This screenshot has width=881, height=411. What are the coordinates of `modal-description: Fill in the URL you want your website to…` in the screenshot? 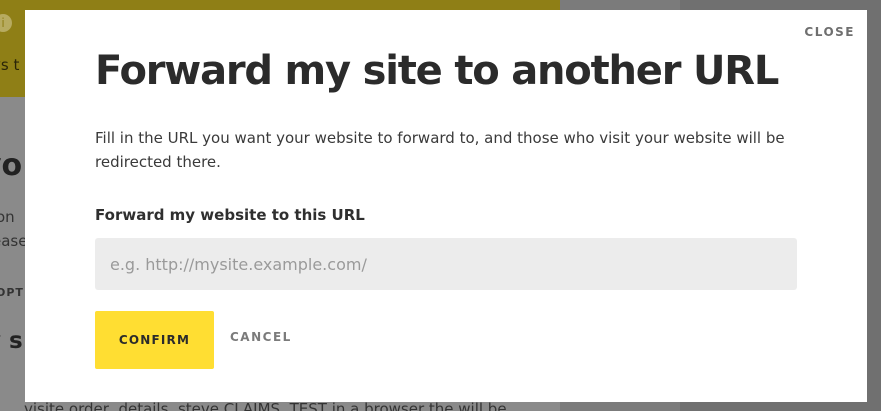 It's located at (440, 150).